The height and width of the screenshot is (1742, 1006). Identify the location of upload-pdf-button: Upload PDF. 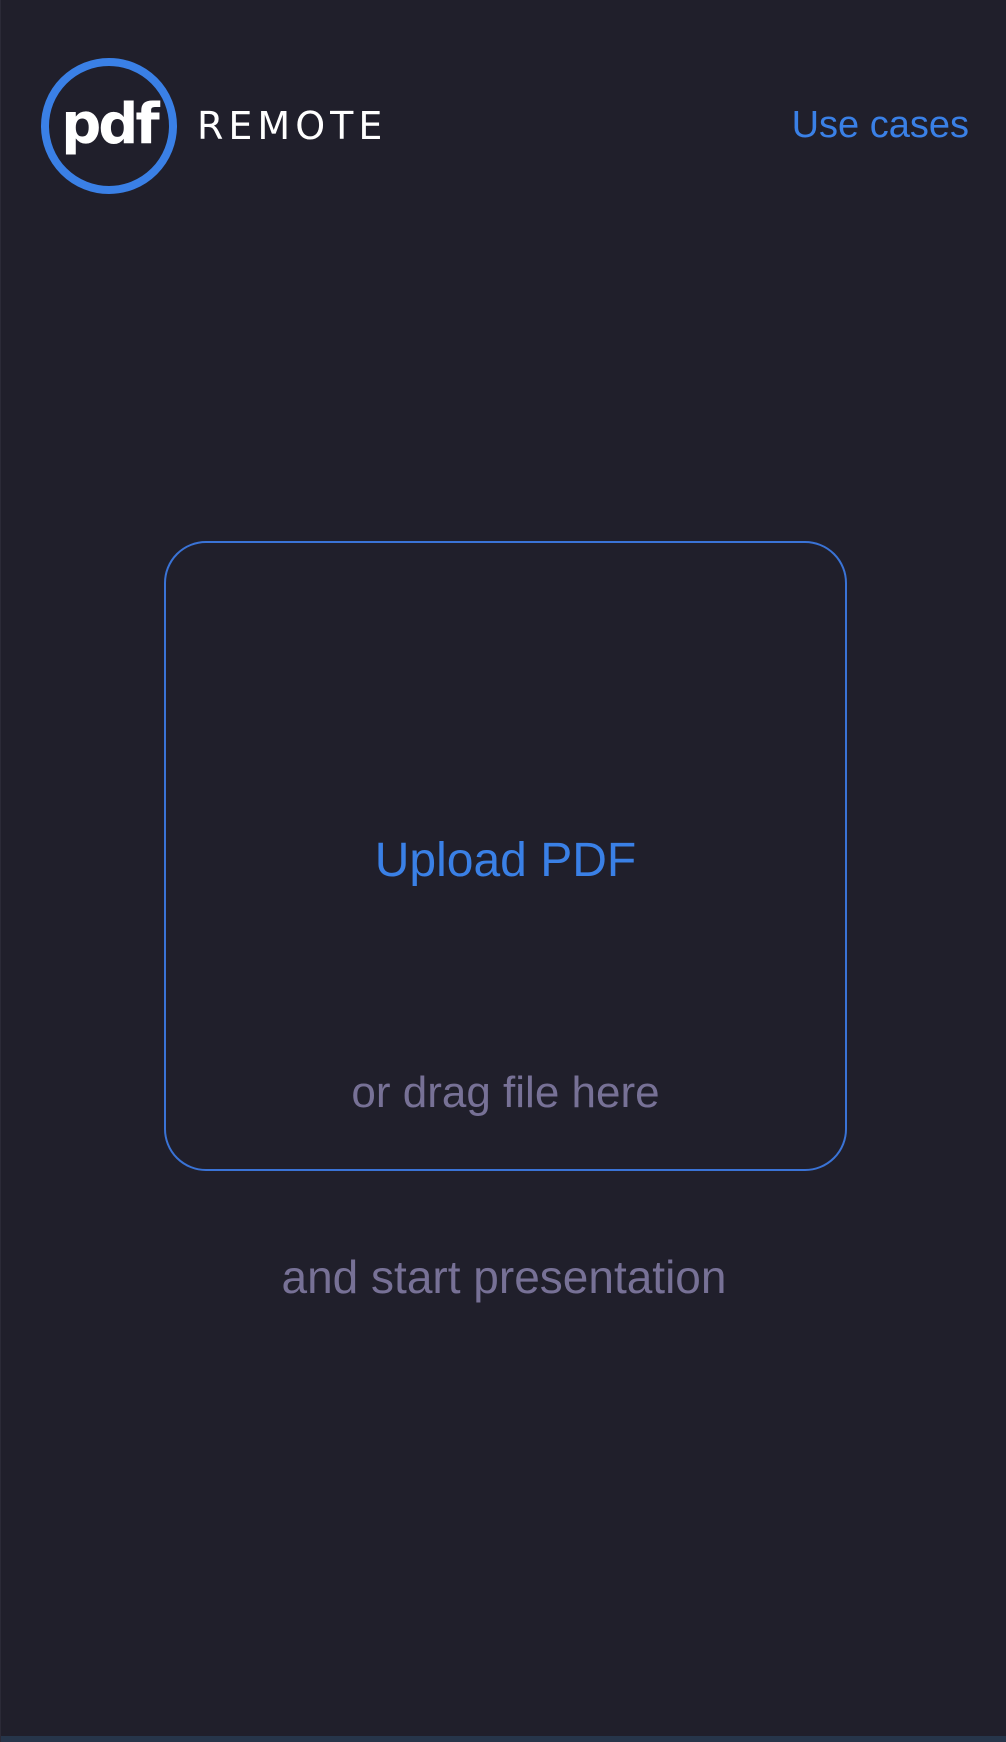
(505, 860).